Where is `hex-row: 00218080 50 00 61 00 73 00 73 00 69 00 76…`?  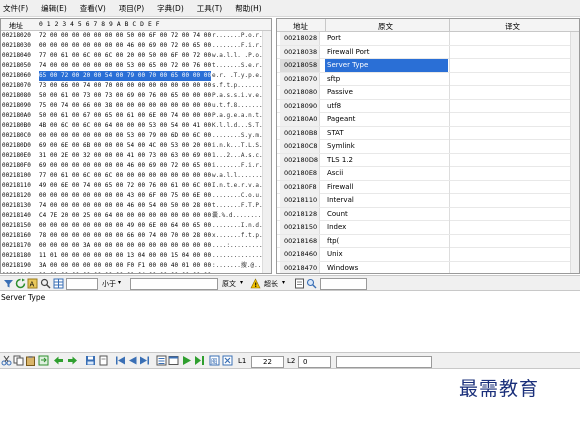 hex-row: 00218080 50 00 61 00 73 00 73 00 69 00 76… is located at coordinates (136, 96).